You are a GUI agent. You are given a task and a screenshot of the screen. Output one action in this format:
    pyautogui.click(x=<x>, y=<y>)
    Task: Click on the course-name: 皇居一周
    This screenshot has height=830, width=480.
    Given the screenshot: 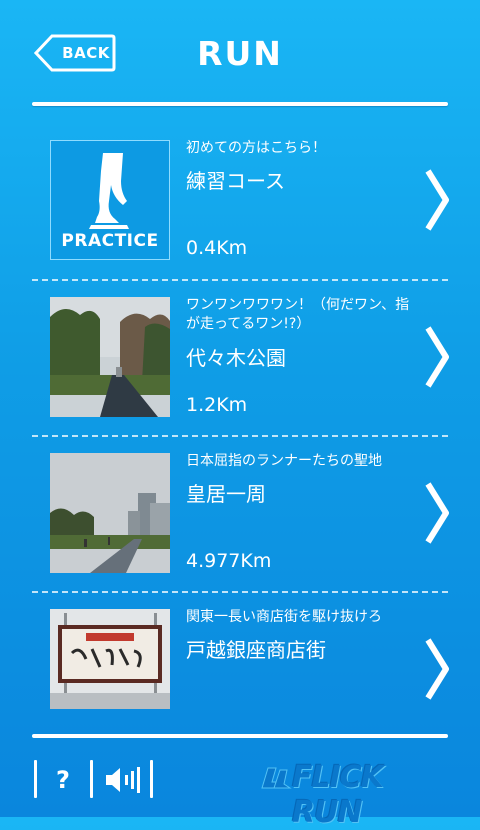 What is the action you would take?
    pyautogui.click(x=226, y=494)
    